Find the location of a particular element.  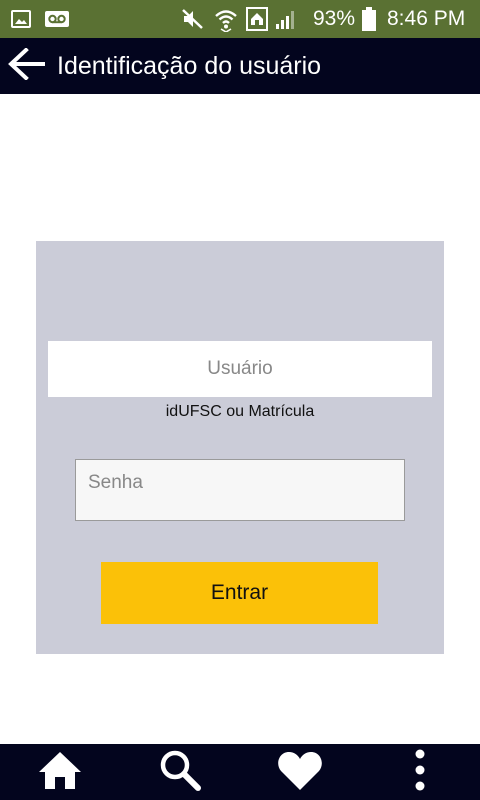

nav-home-button is located at coordinates (60, 772).